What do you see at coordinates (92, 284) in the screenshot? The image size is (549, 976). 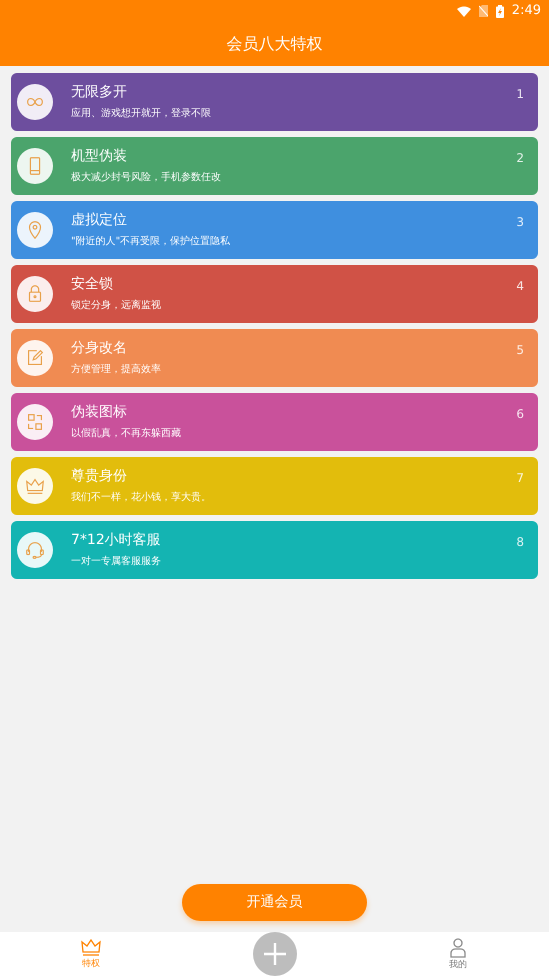 I see `privilege-title: 安全锁` at bounding box center [92, 284].